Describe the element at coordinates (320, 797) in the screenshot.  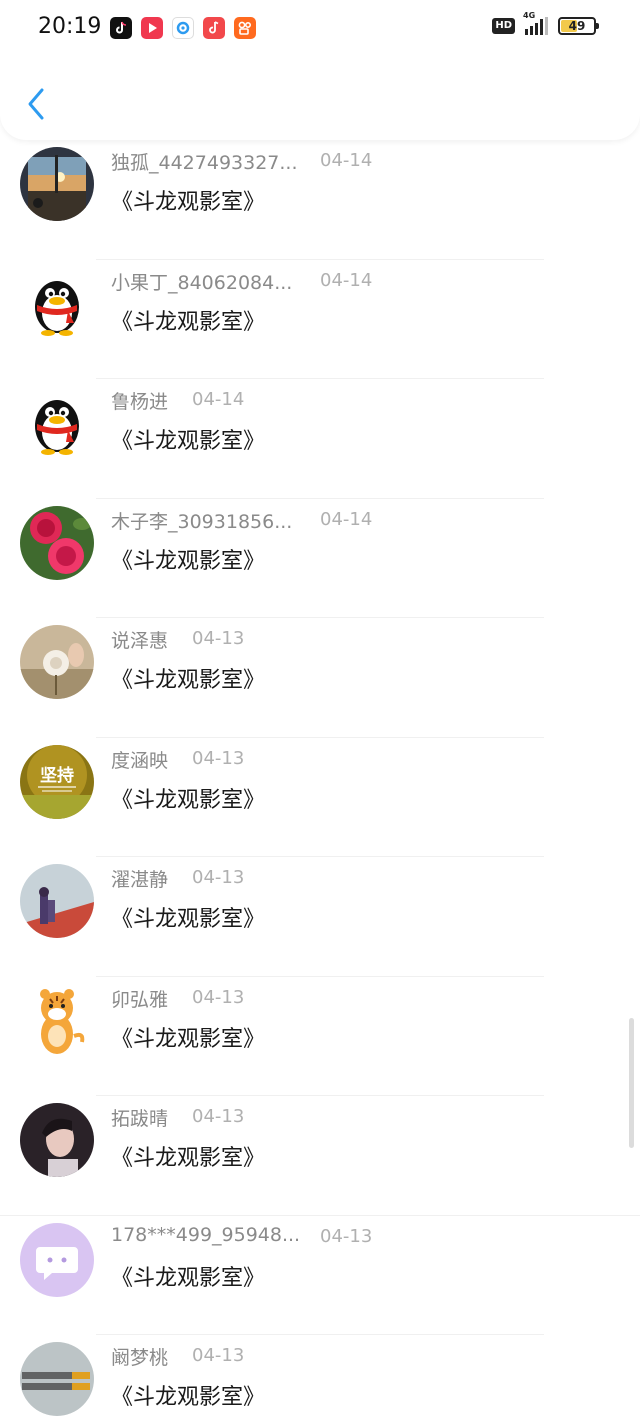
I see `message-row: 坚持 度涵映 04-13 《斗龙观影室》` at that location.